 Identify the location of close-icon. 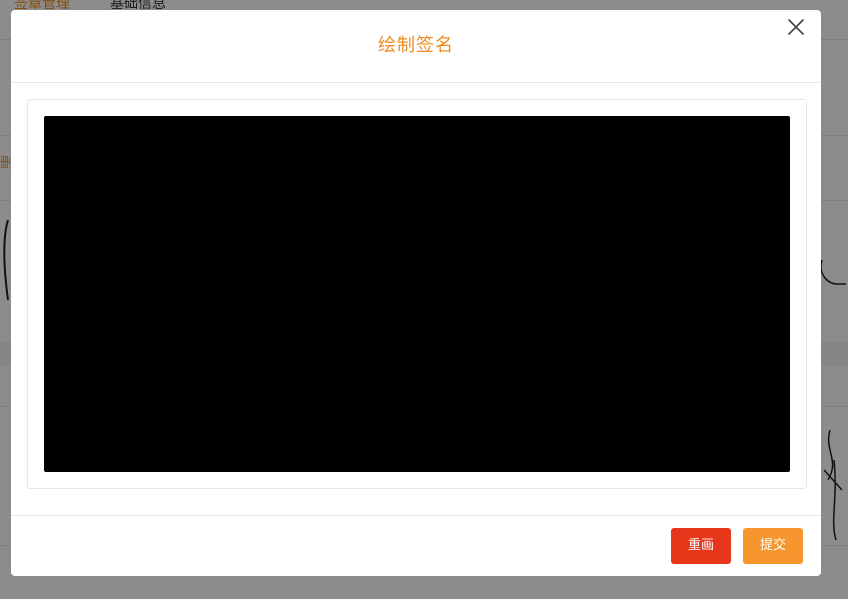
(796, 27).